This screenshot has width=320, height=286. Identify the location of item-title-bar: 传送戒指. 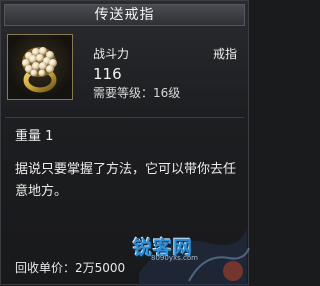
(124, 15).